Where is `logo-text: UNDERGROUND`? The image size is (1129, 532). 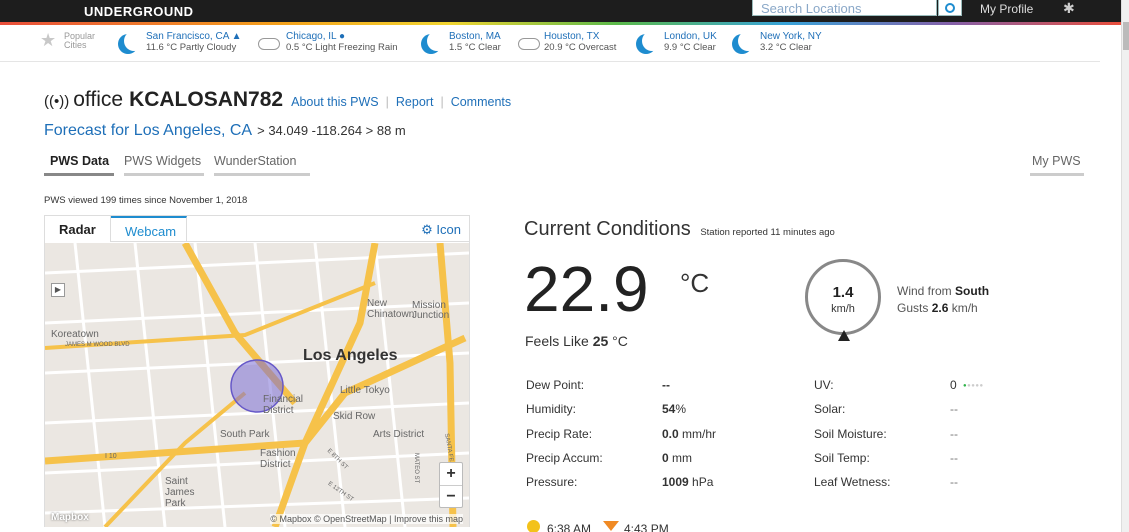
logo-text: UNDERGROUND is located at coordinates (139, 11).